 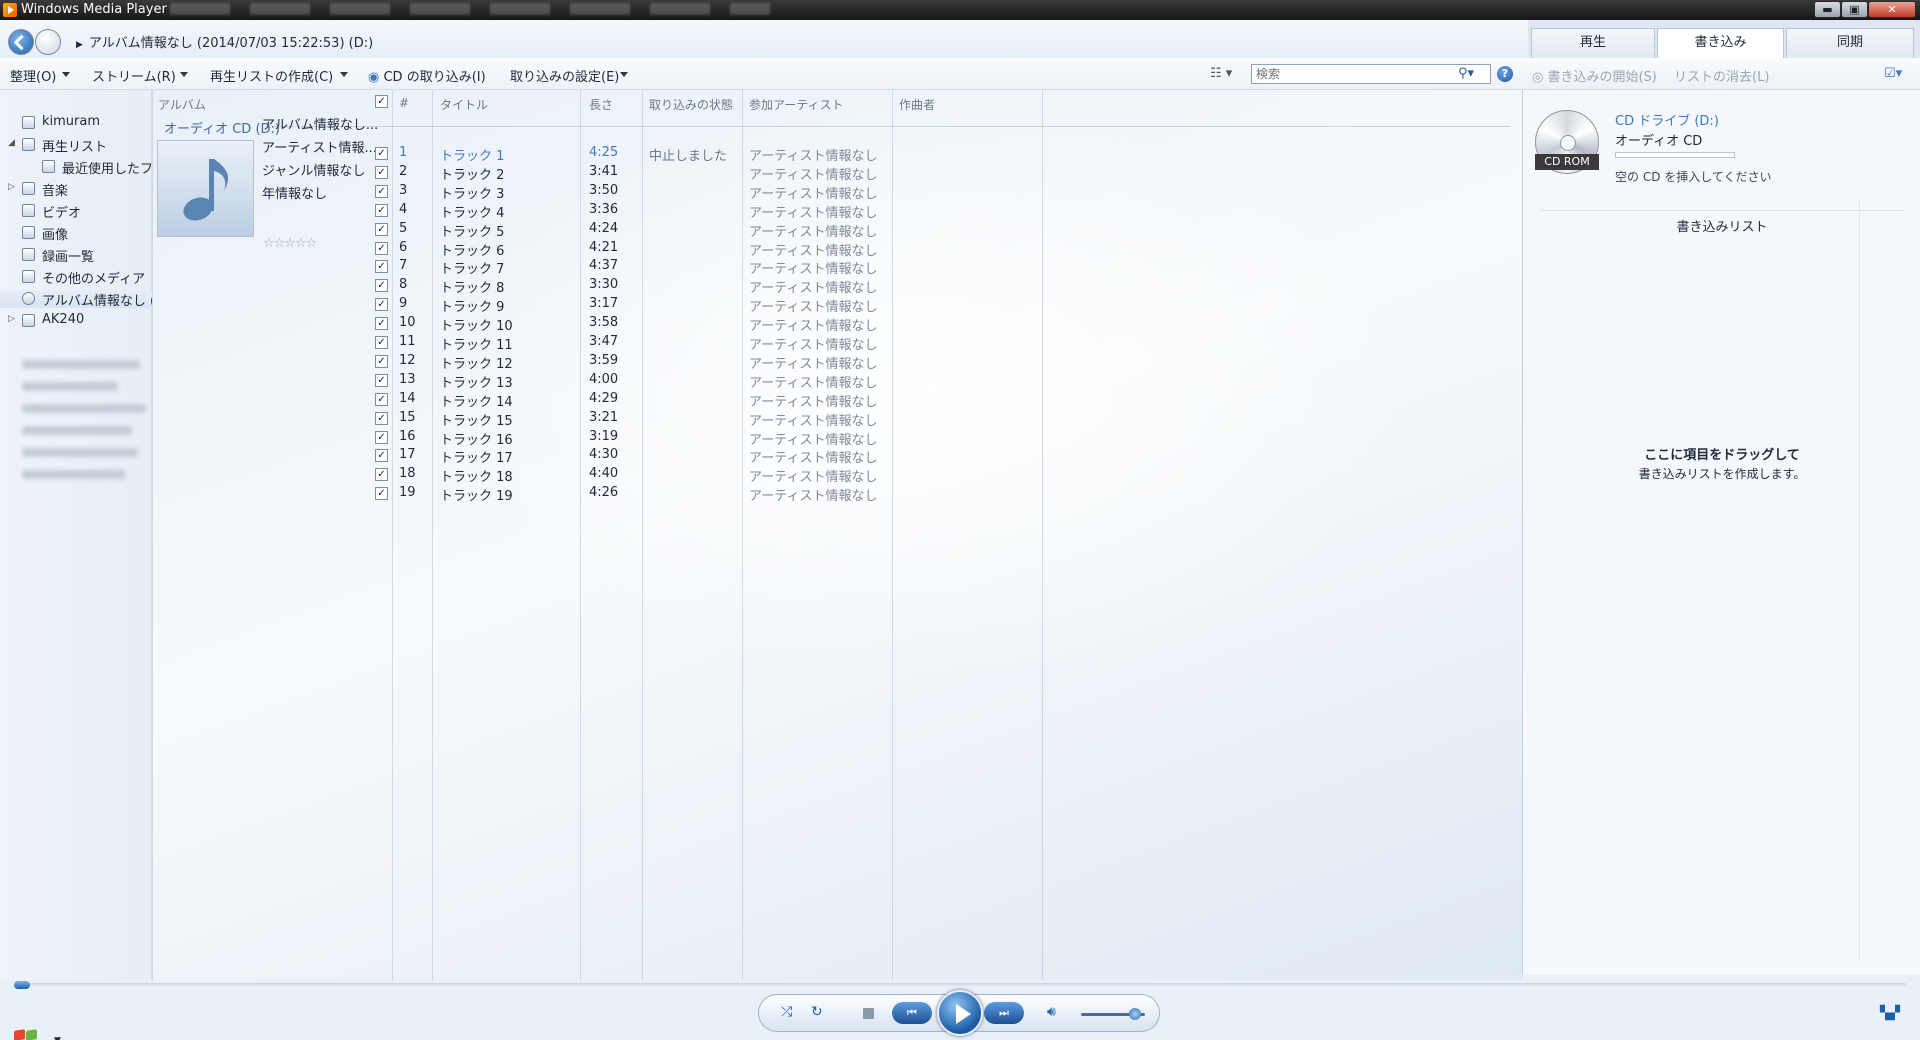 What do you see at coordinates (1051, 1012) in the screenshot?
I see `volume-icon: 🔊︎` at bounding box center [1051, 1012].